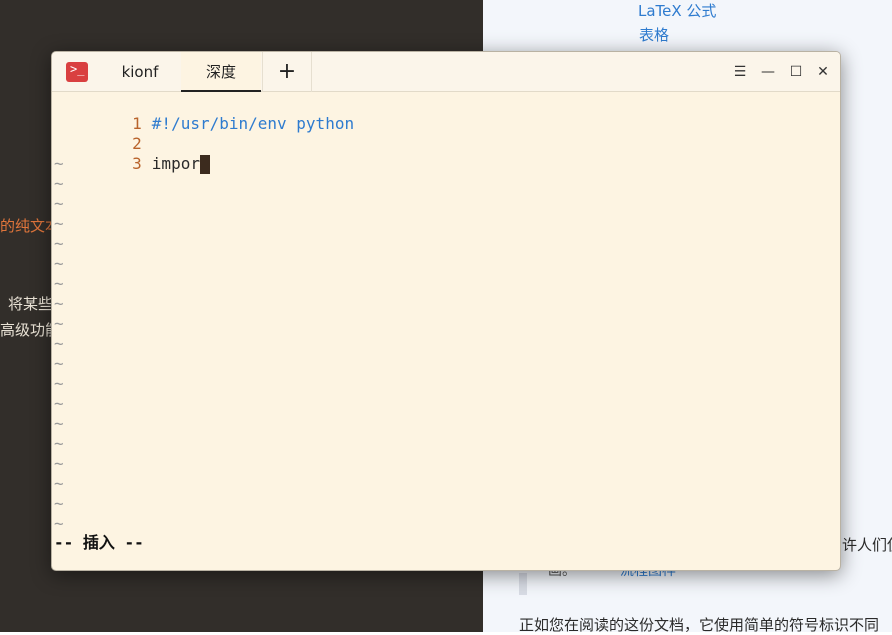  Describe the element at coordinates (796, 72) in the screenshot. I see `maximize-icon: ☐` at that location.